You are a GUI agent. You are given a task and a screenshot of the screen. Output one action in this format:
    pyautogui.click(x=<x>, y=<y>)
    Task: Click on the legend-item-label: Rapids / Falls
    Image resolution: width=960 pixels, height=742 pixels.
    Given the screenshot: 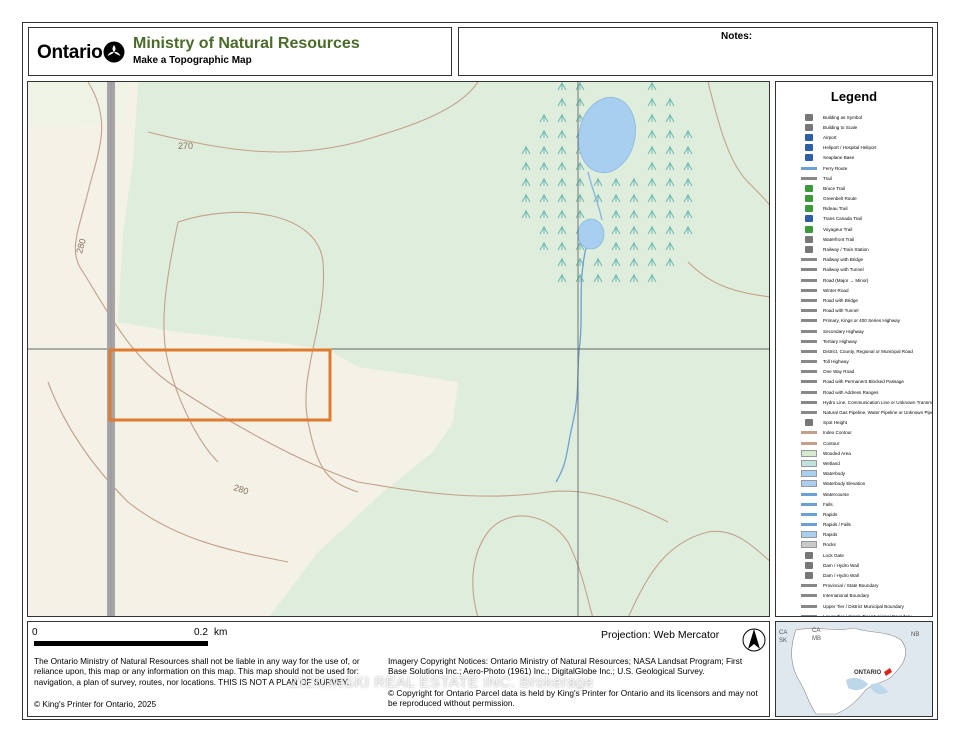 What is the action you would take?
    pyautogui.click(x=837, y=525)
    